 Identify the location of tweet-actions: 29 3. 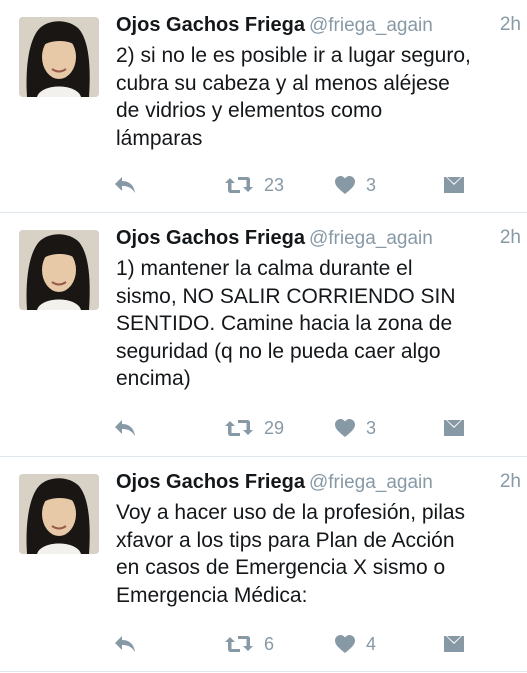
(263, 428).